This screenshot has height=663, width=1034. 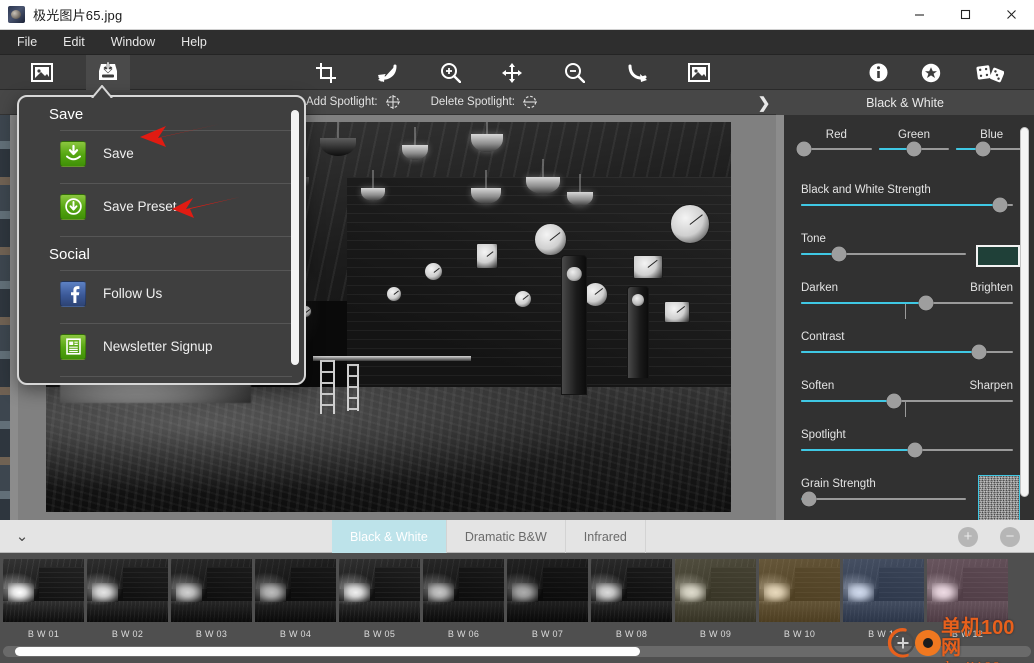 What do you see at coordinates (530, 102) in the screenshot?
I see `delete-spotlight-icon` at bounding box center [530, 102].